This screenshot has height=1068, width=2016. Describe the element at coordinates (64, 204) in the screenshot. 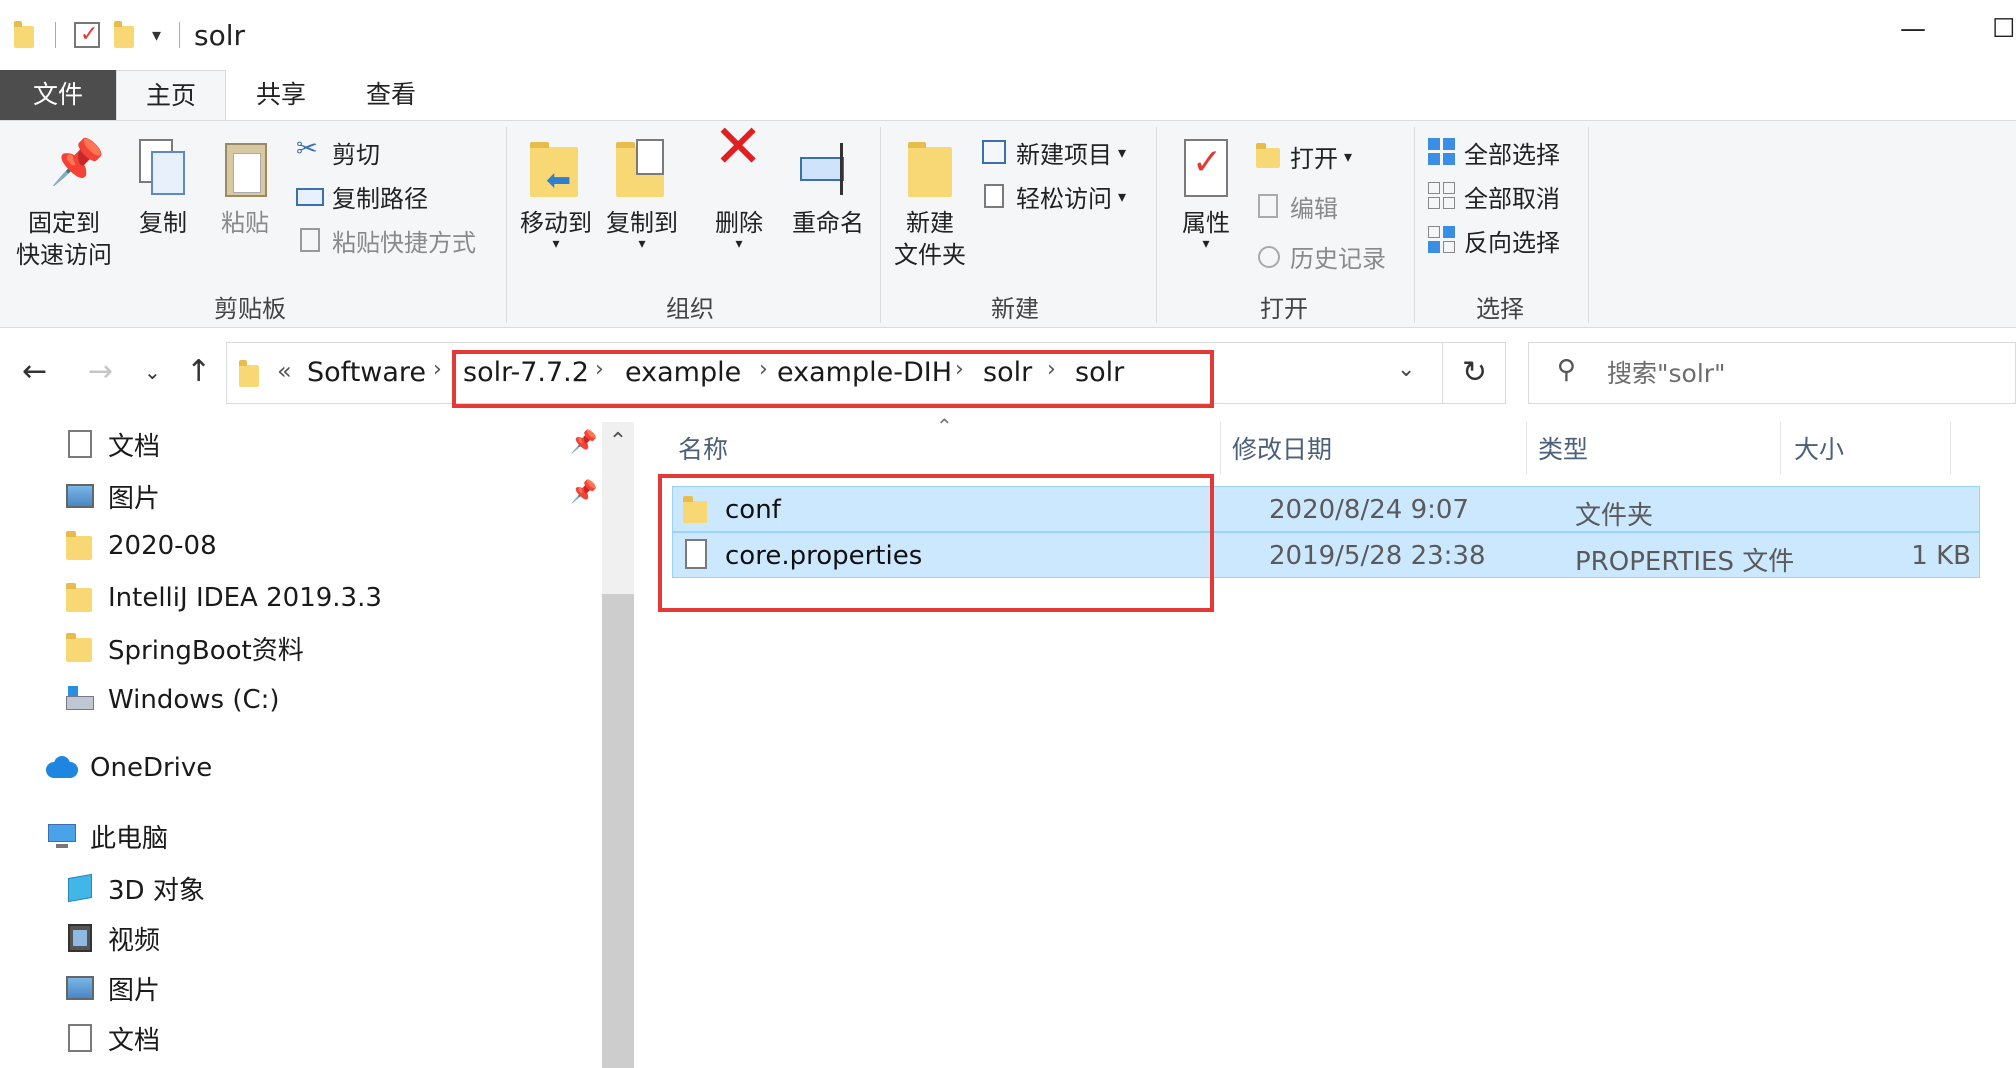

I see `pin-to-quick-access-button: 📌 固定到 快速访问` at that location.